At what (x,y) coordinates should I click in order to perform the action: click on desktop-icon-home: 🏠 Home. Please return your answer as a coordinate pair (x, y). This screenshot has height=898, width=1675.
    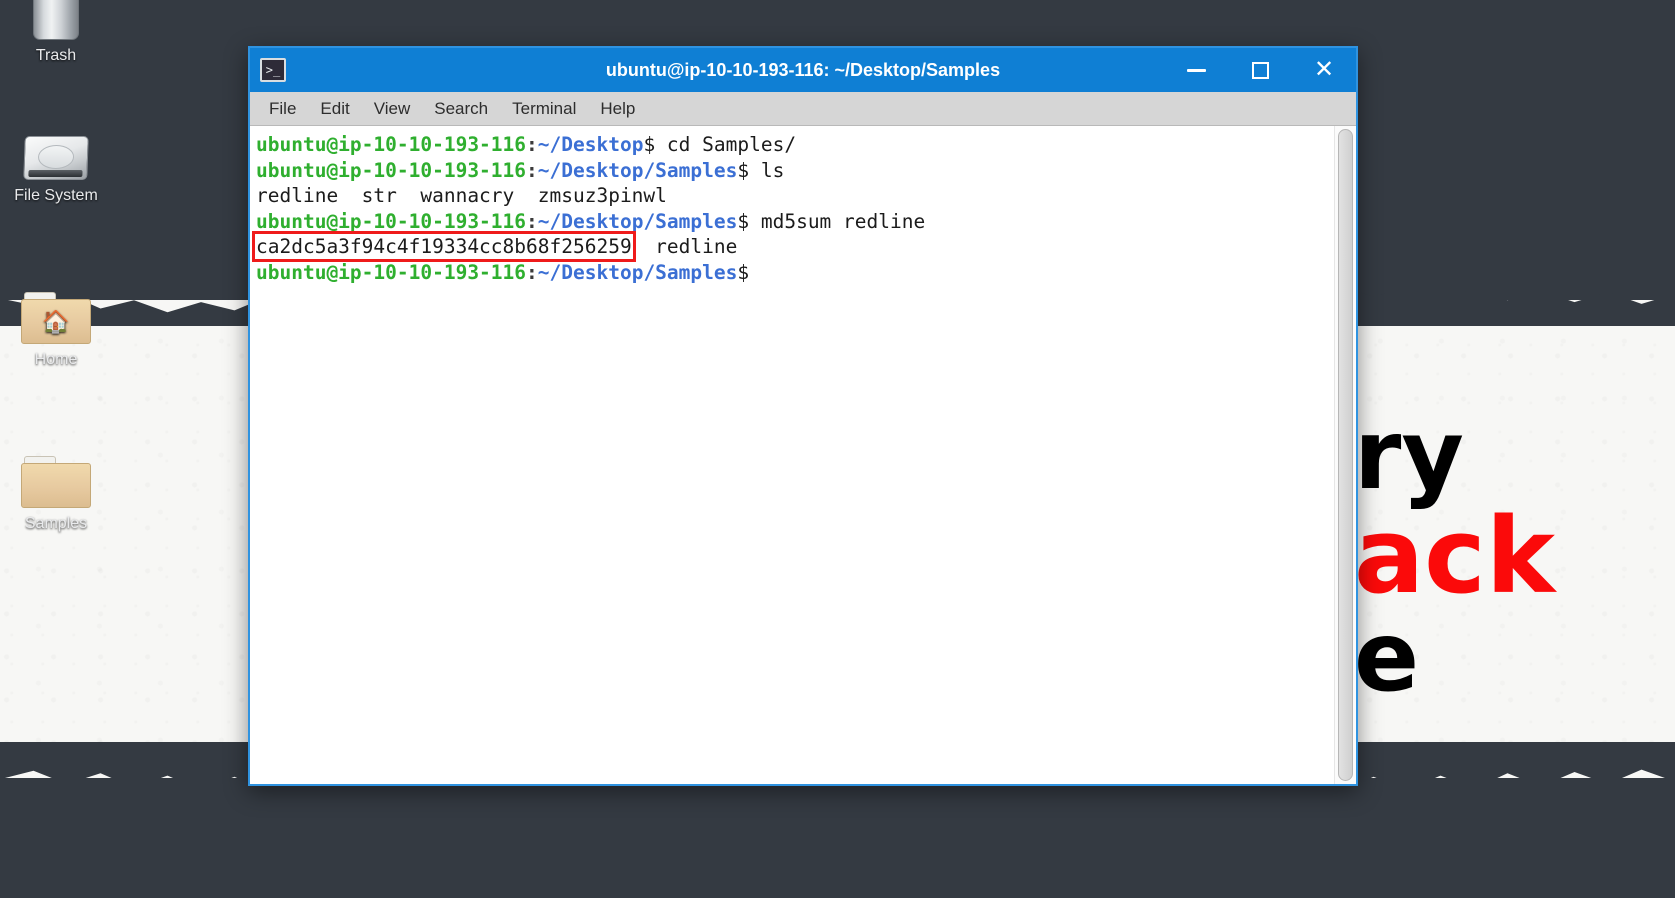
    Looking at the image, I should click on (56, 330).